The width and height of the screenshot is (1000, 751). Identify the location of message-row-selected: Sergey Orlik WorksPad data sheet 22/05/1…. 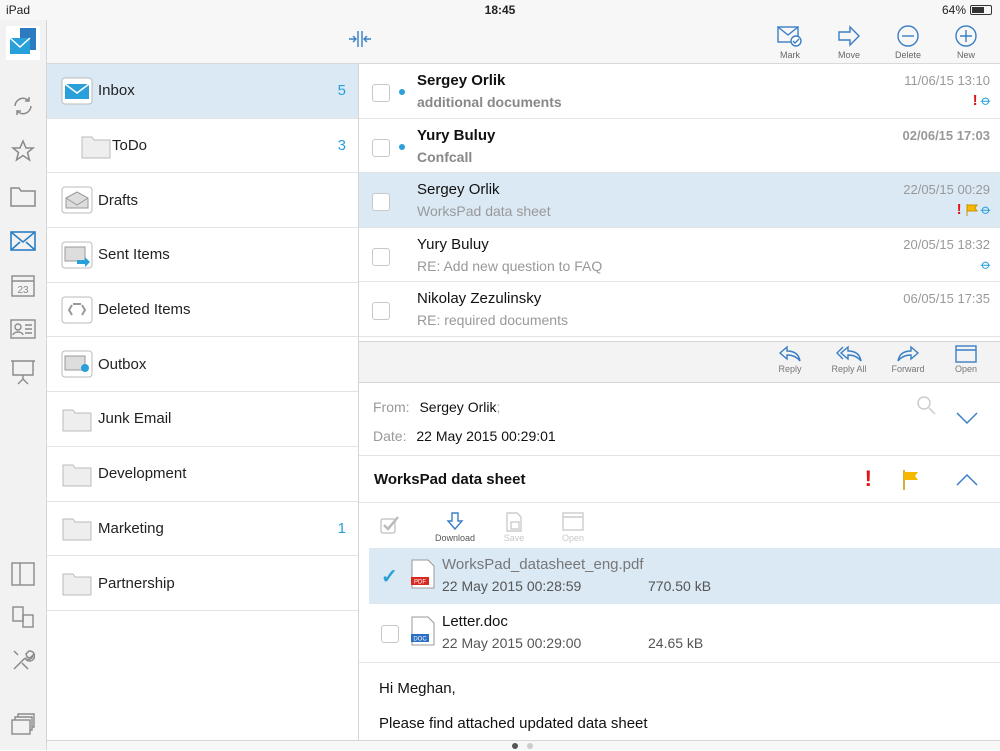
(679, 200).